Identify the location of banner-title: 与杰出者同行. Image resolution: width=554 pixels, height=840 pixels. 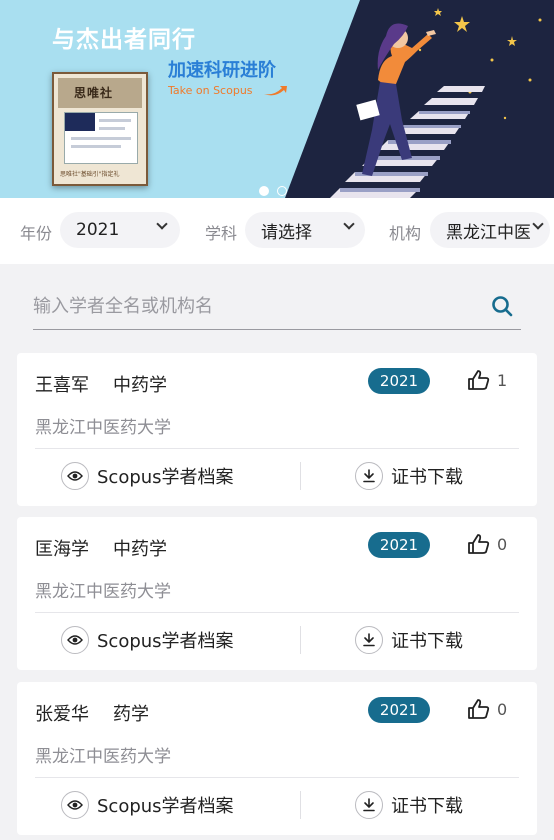
(124, 40).